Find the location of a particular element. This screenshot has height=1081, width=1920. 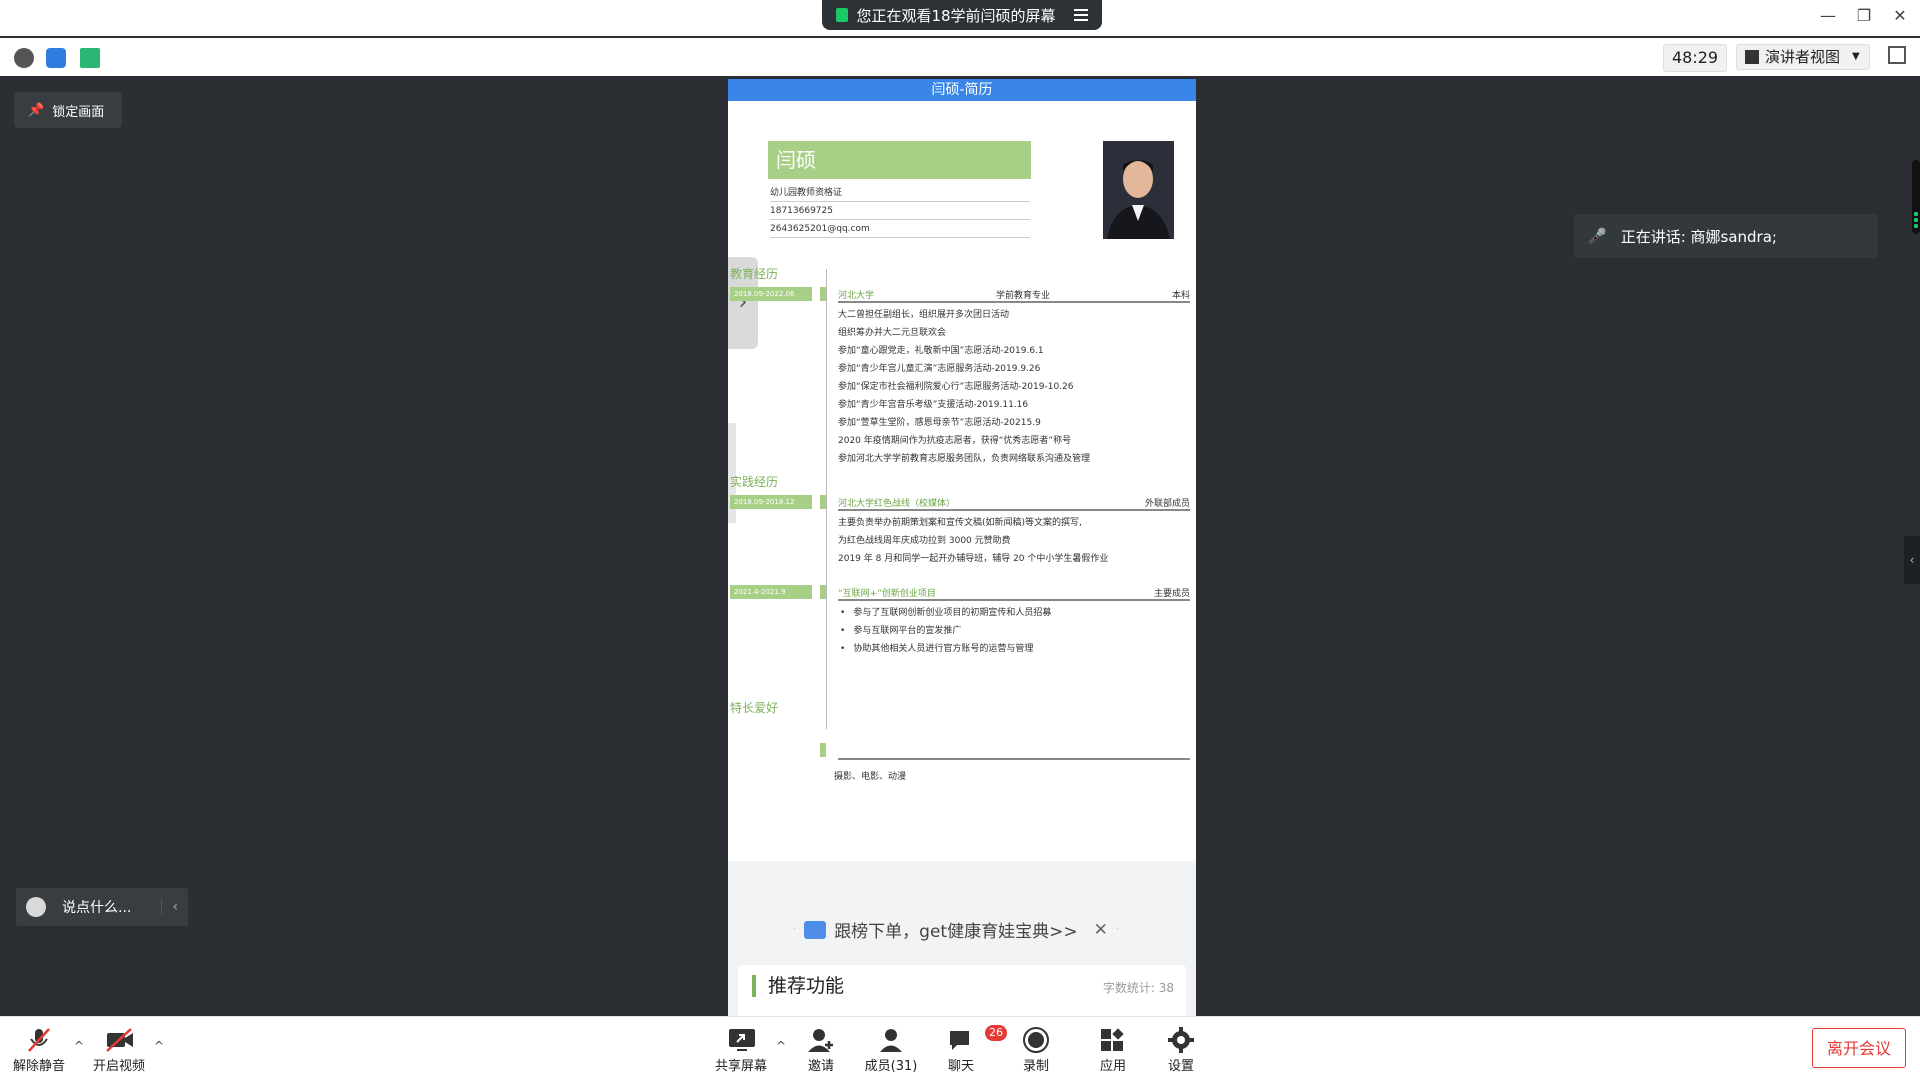

education-item: 参加“青少年宫音乐考级”支援活动-2019.11.16 is located at coordinates (933, 405).